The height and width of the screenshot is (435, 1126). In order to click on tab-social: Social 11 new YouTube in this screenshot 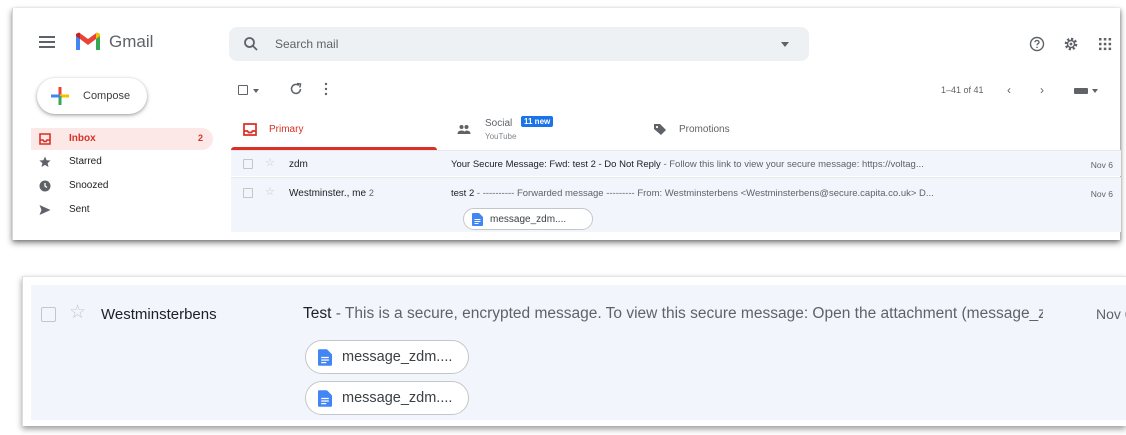, I will do `click(541, 129)`.